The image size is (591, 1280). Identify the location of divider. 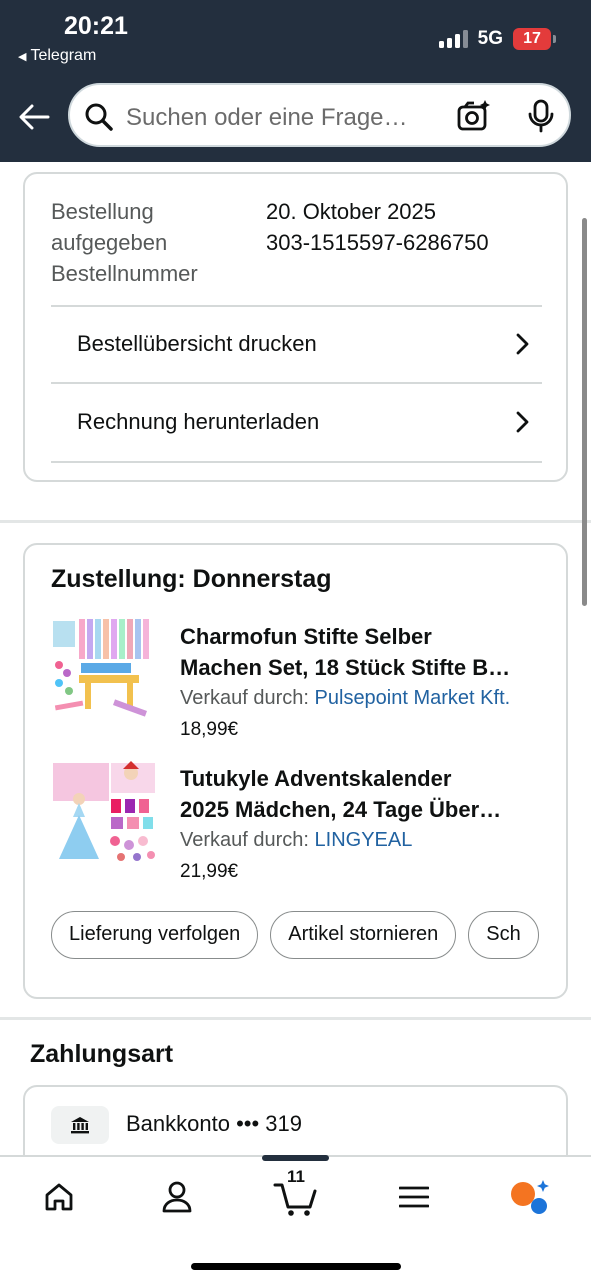
(296, 462).